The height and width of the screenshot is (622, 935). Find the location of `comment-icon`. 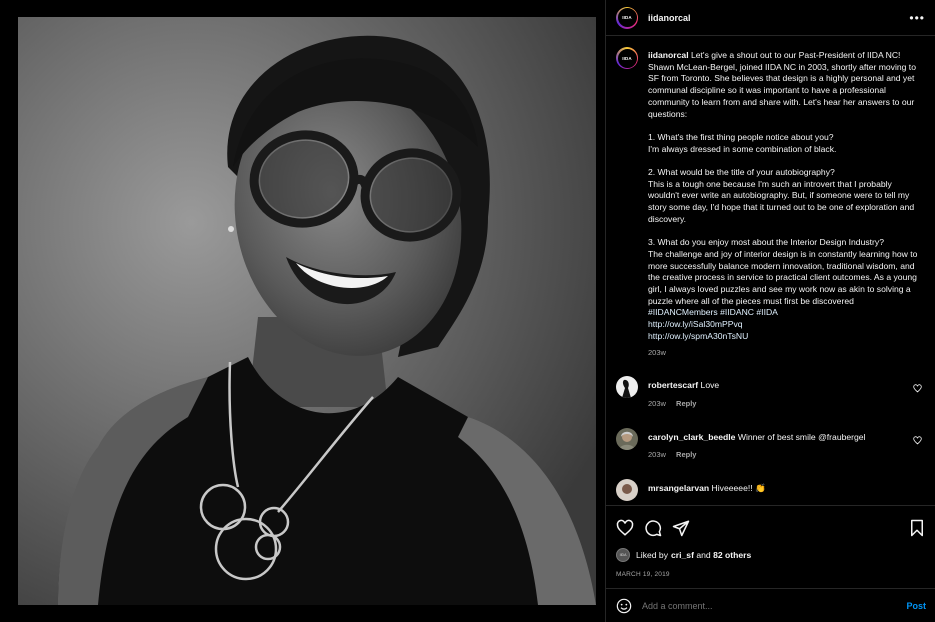

comment-icon is located at coordinates (653, 528).